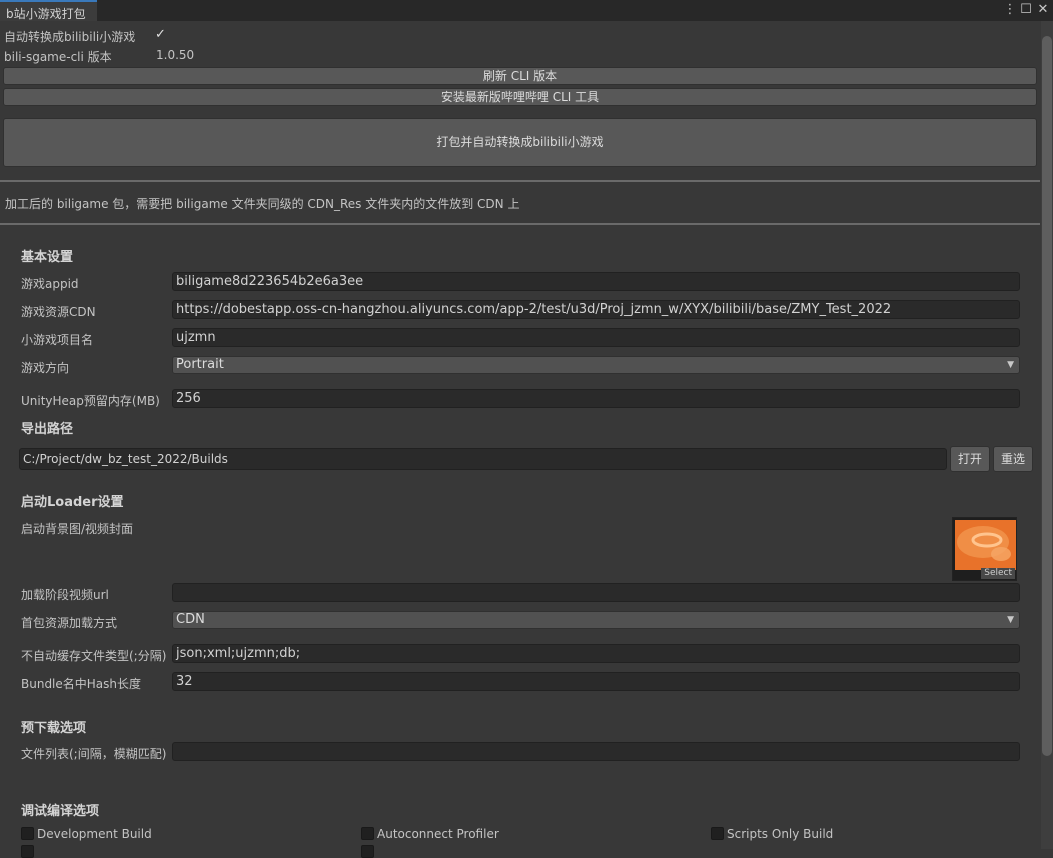 The width and height of the screenshot is (1053, 858). What do you see at coordinates (717, 833) in the screenshot?
I see `scripts-only-build-checkbox` at bounding box center [717, 833].